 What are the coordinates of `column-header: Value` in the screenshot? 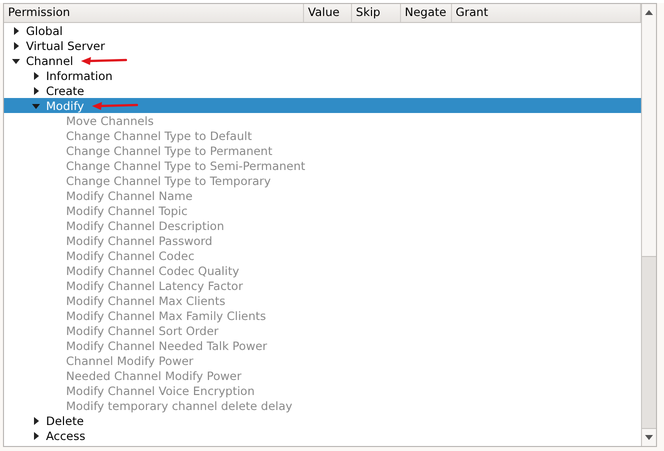 It's located at (328, 13).